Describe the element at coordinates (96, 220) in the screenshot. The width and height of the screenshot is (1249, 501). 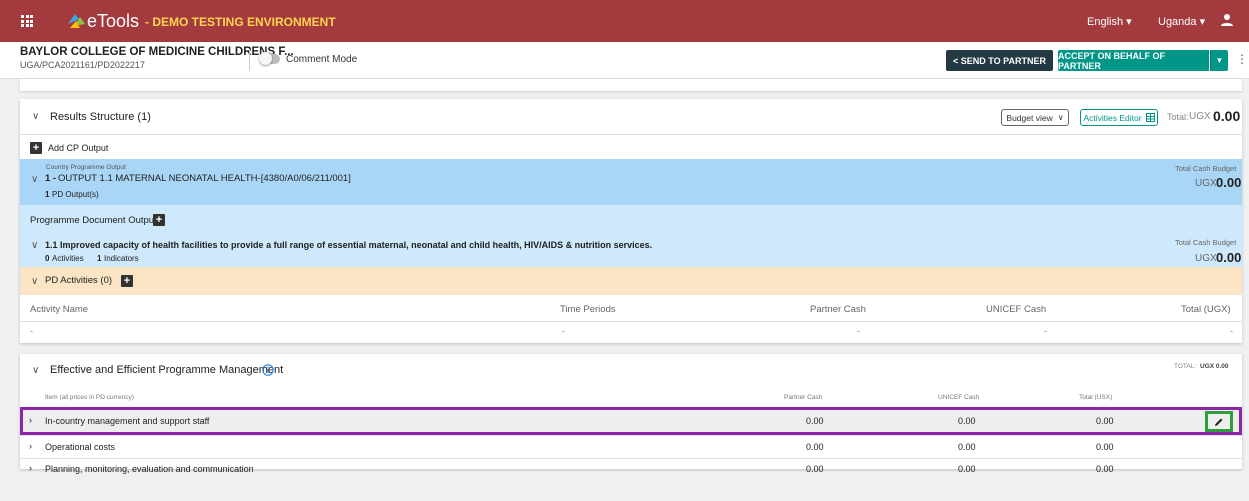
I see `pd-outputs-label: Programme Document Outputs` at that location.